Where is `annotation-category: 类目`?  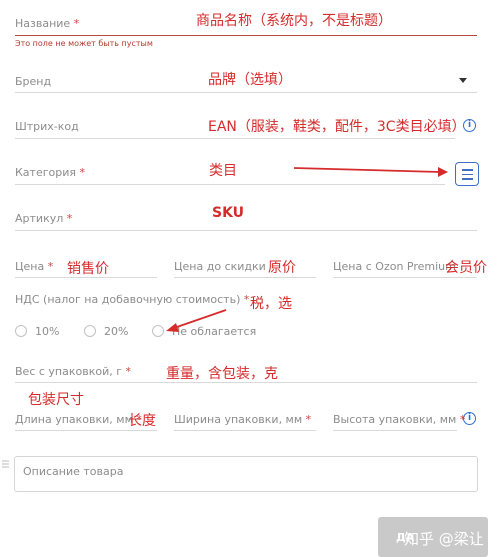
annotation-category: 类目 is located at coordinates (223, 171).